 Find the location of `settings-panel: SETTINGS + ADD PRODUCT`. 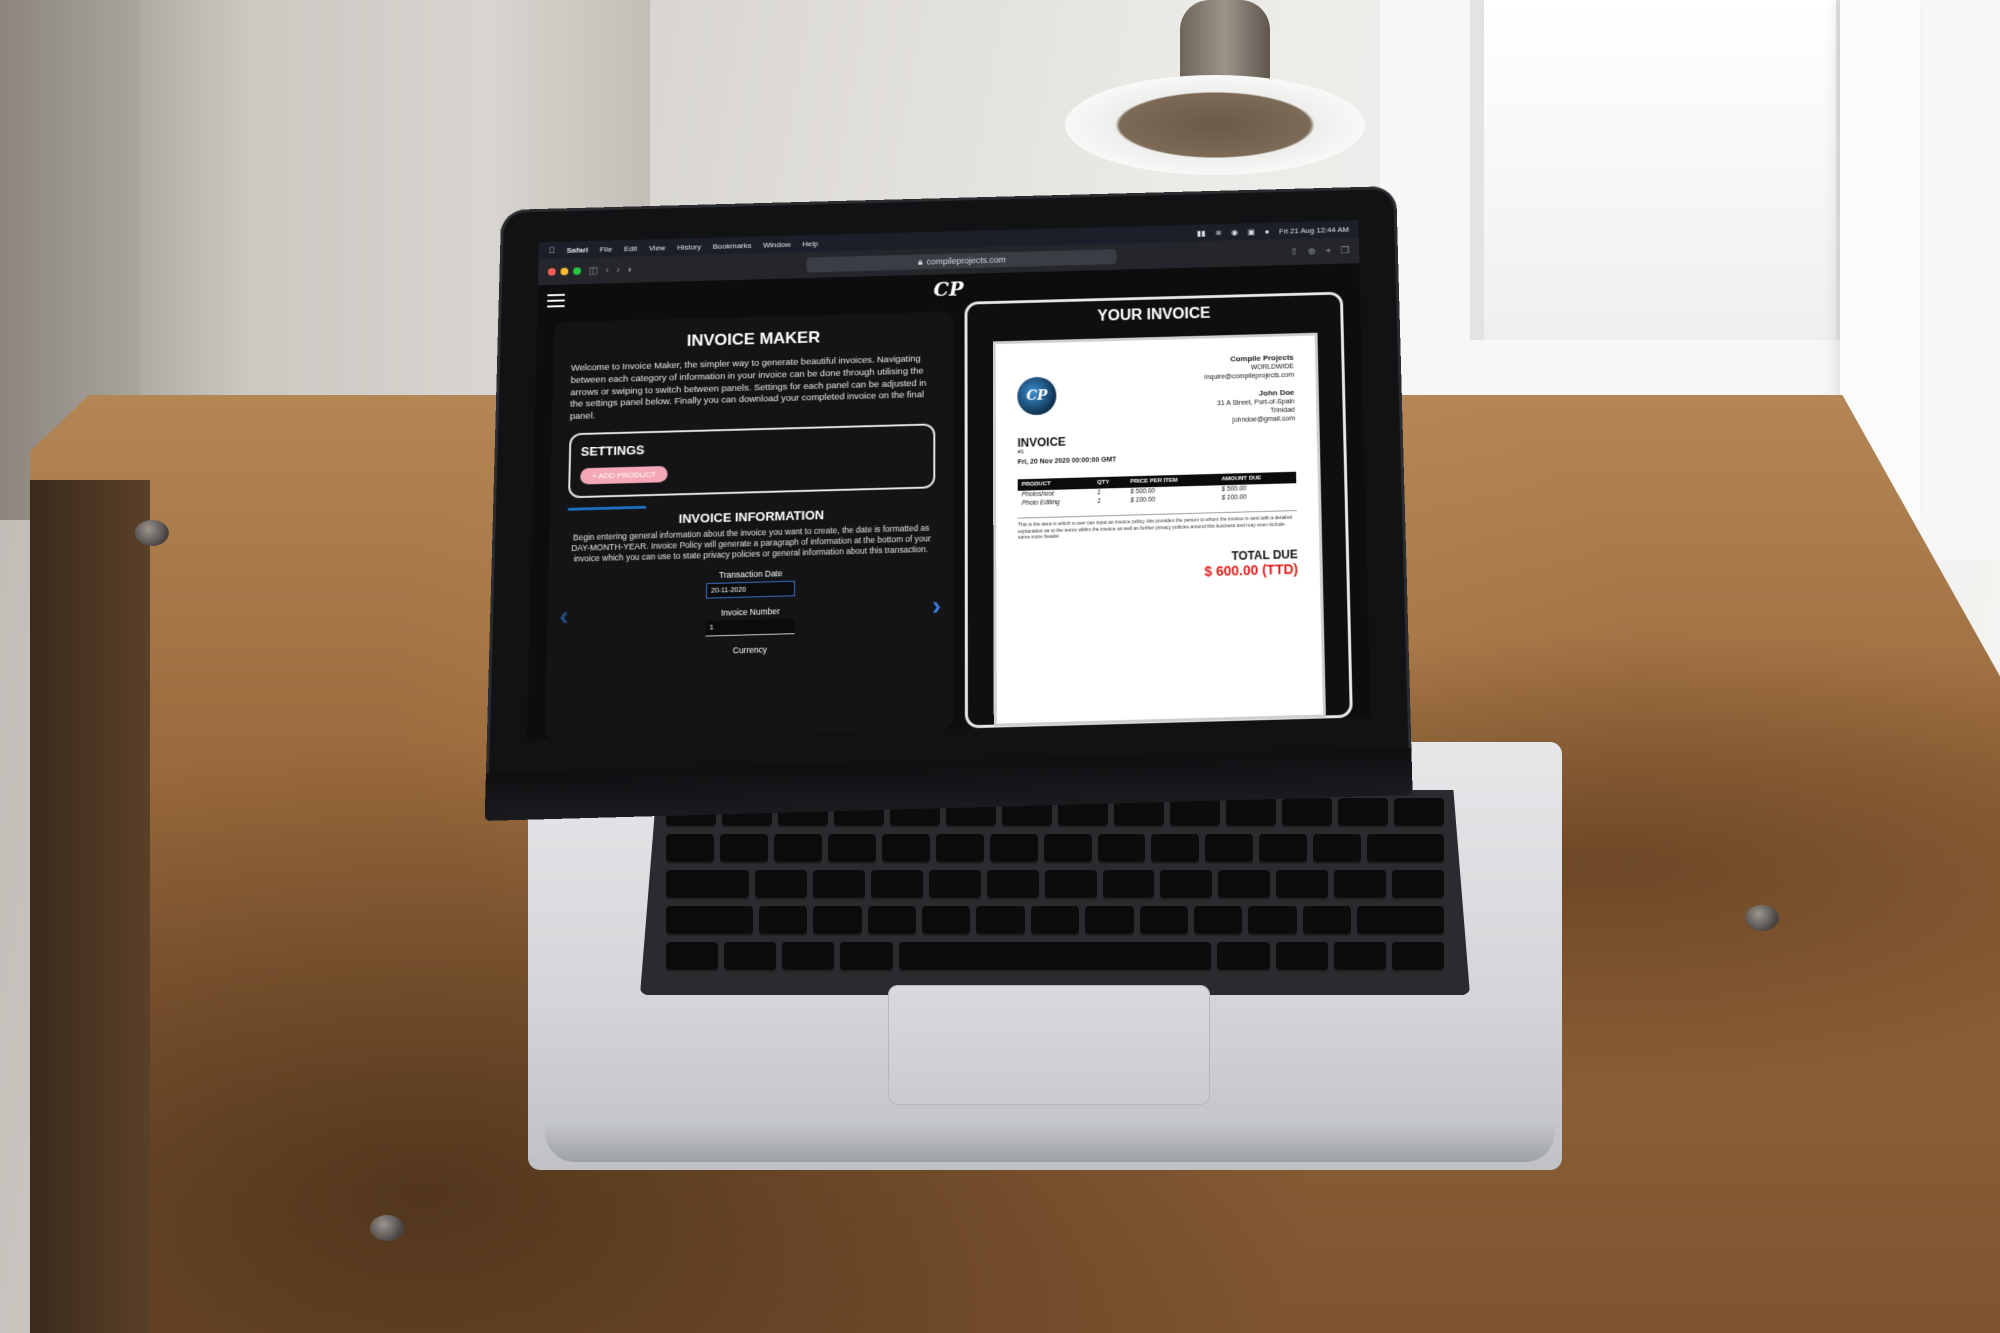

settings-panel: SETTINGS + ADD PRODUCT is located at coordinates (752, 461).